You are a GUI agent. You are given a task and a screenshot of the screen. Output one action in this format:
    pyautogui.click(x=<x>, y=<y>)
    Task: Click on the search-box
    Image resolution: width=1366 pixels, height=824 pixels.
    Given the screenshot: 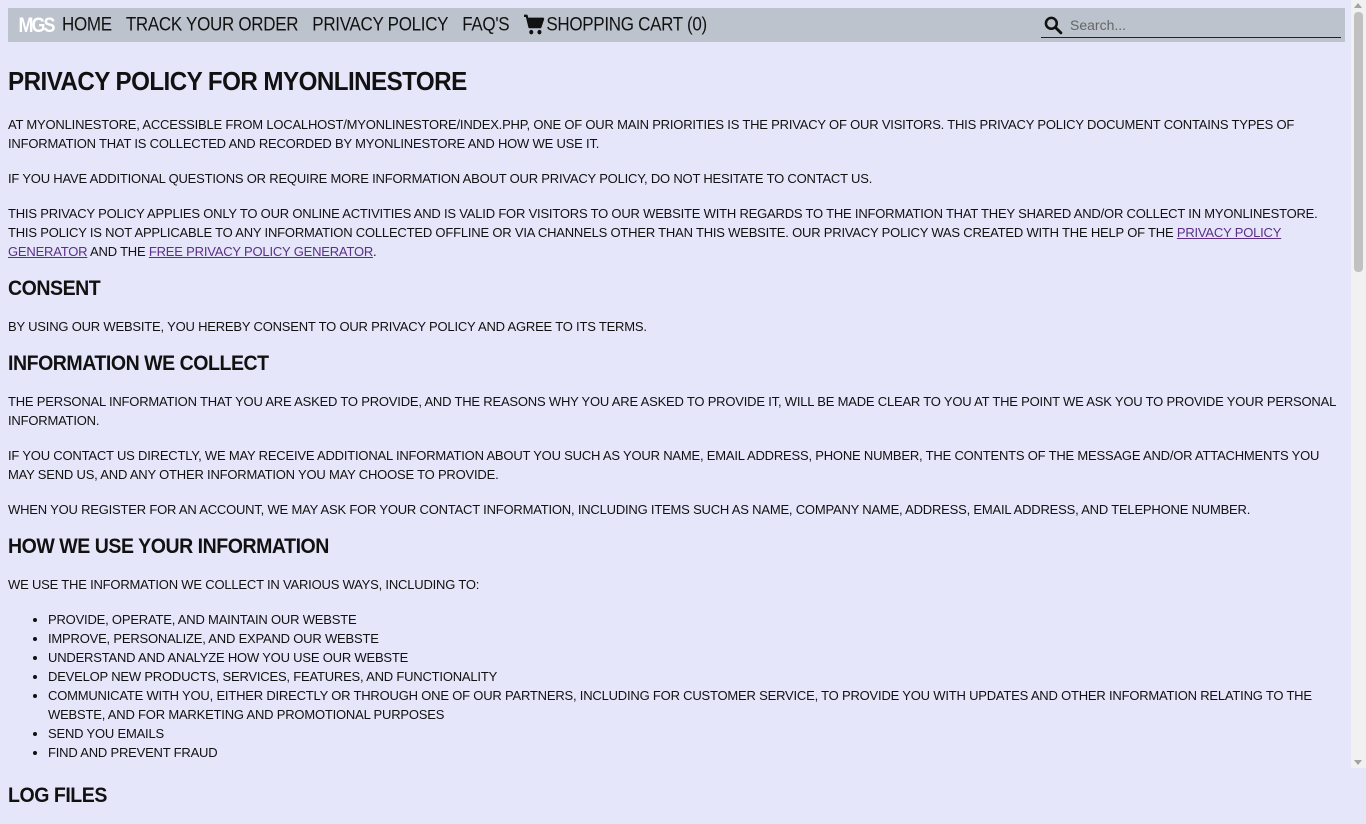 What is the action you would take?
    pyautogui.click(x=1191, y=25)
    